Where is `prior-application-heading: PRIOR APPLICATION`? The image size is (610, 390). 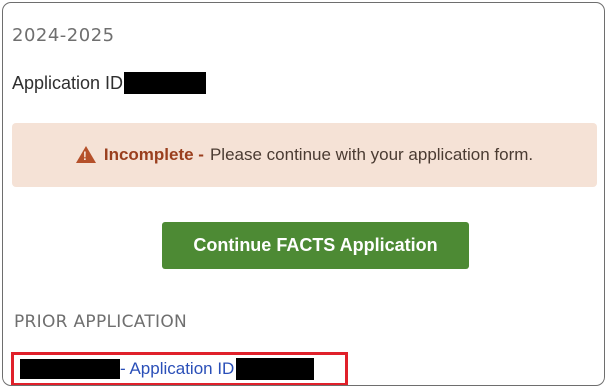
prior-application-heading: PRIOR APPLICATION is located at coordinates (101, 322).